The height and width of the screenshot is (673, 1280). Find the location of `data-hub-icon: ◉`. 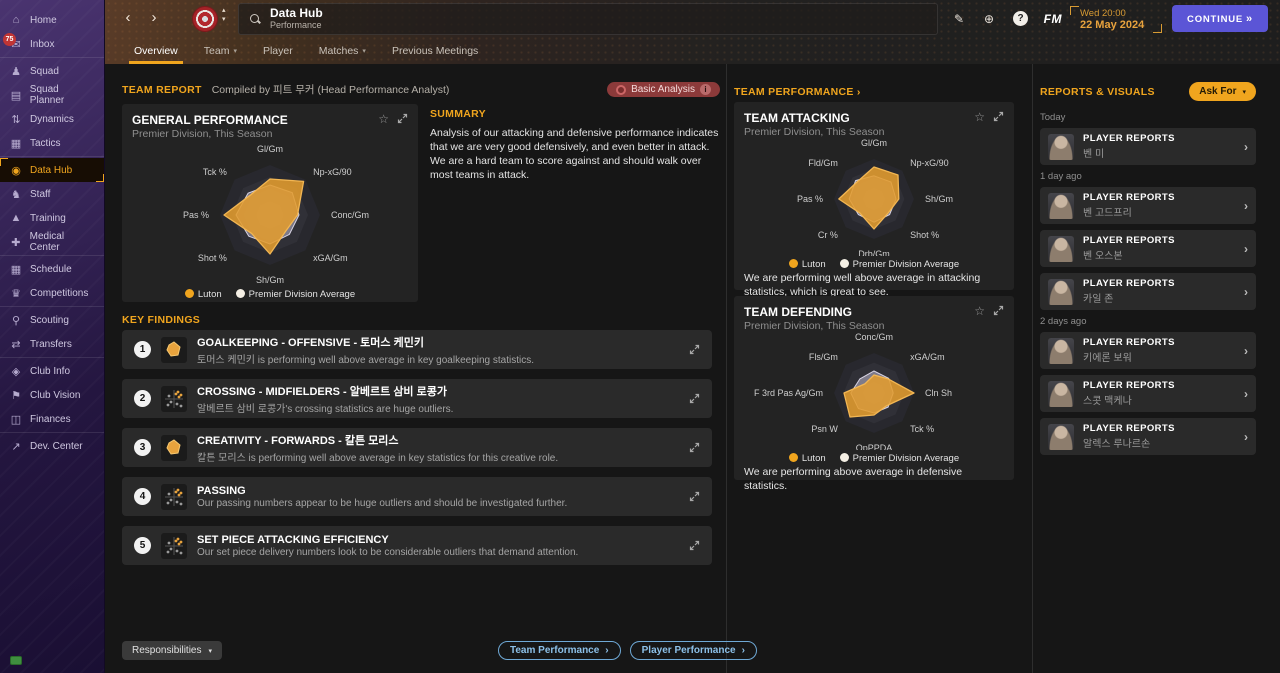

data-hub-icon: ◉ is located at coordinates (16, 170).